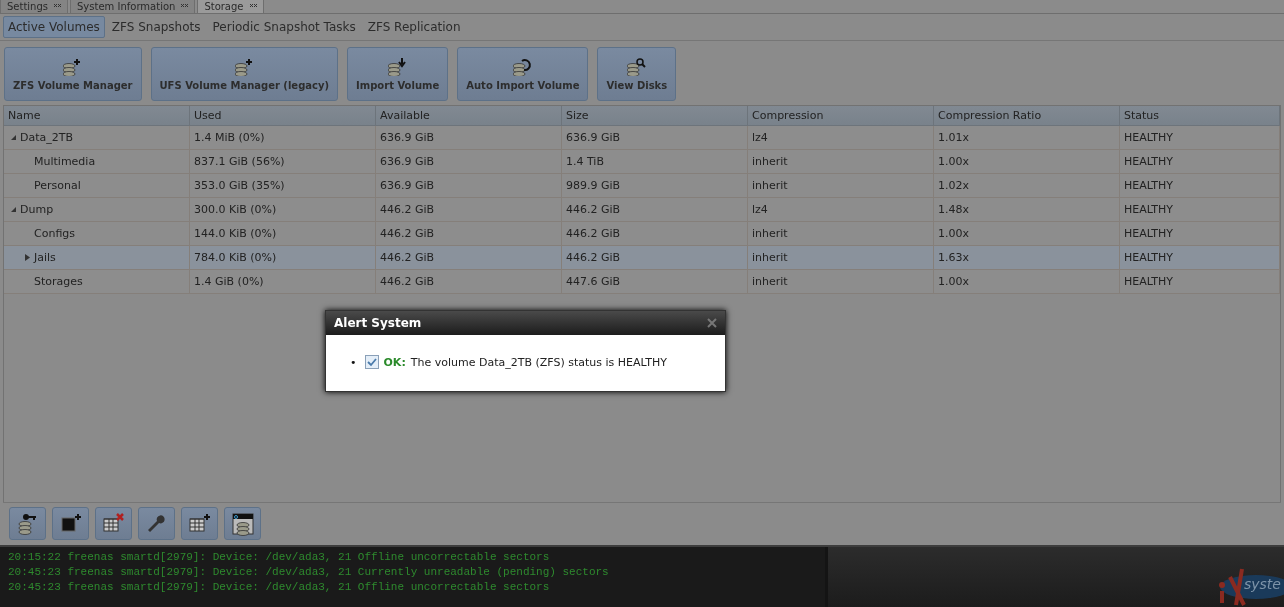 This screenshot has height=607, width=1284. I want to click on toolbar-button: Auto Import Volume, so click(523, 74).